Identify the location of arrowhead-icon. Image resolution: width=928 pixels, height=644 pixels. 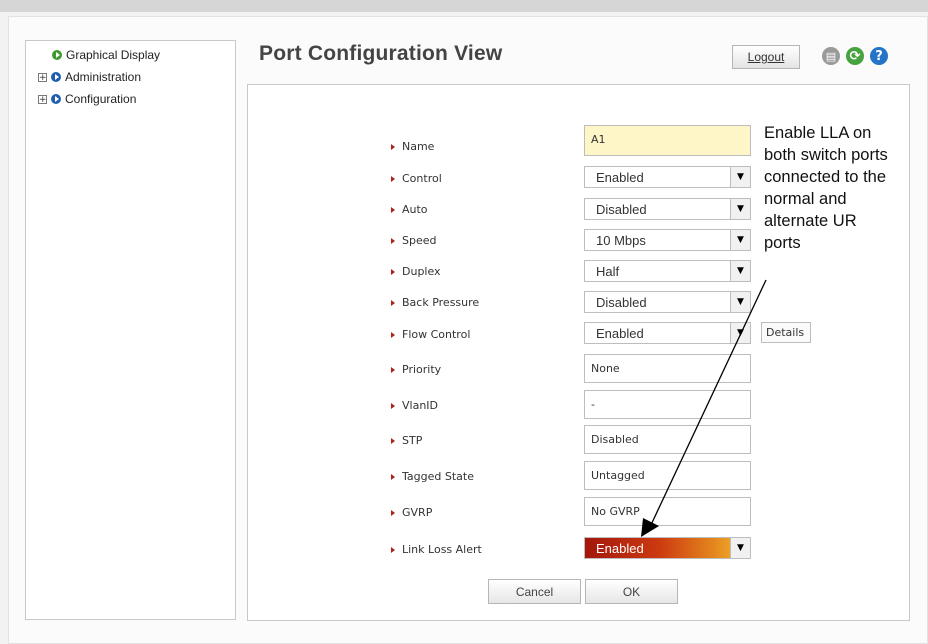
(650, 527).